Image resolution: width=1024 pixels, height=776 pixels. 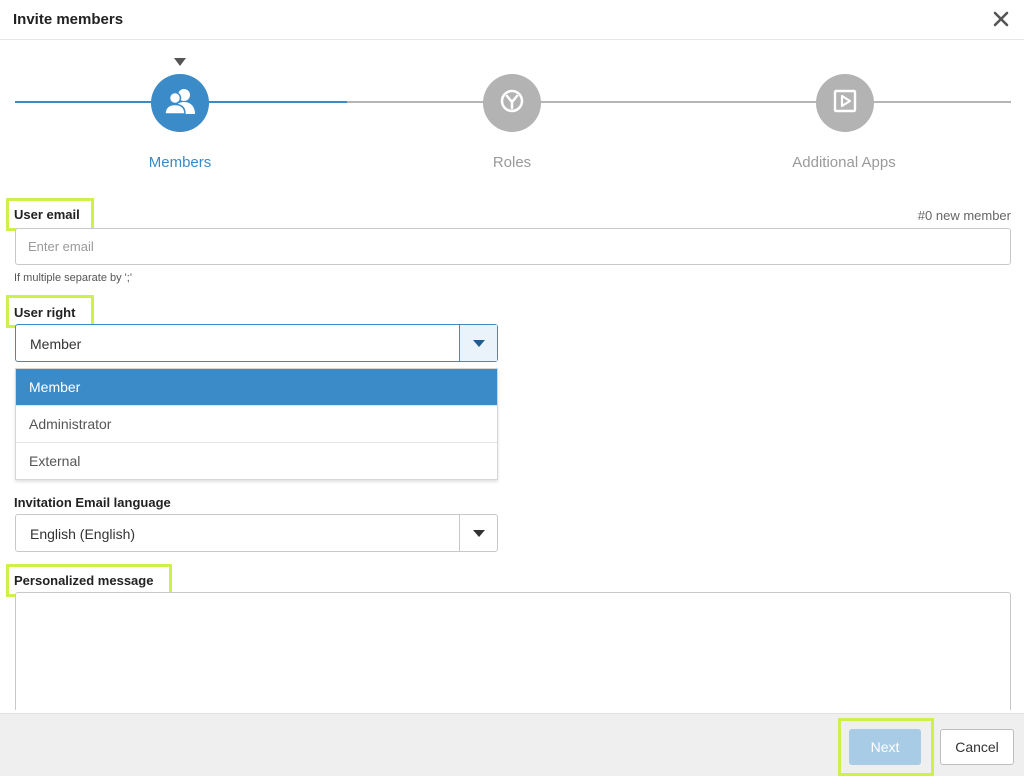 I want to click on user-right-options-list: Member Administrator External, so click(x=256, y=424).